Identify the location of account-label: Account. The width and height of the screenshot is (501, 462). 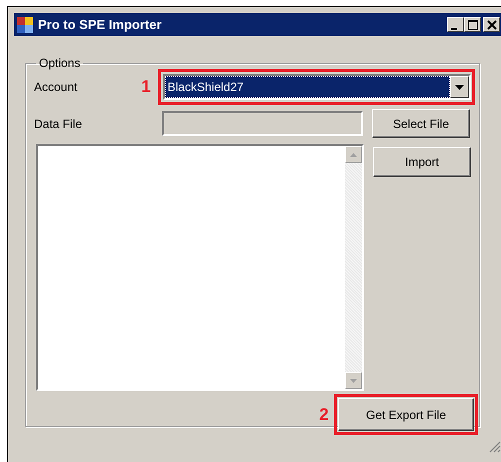
(56, 87).